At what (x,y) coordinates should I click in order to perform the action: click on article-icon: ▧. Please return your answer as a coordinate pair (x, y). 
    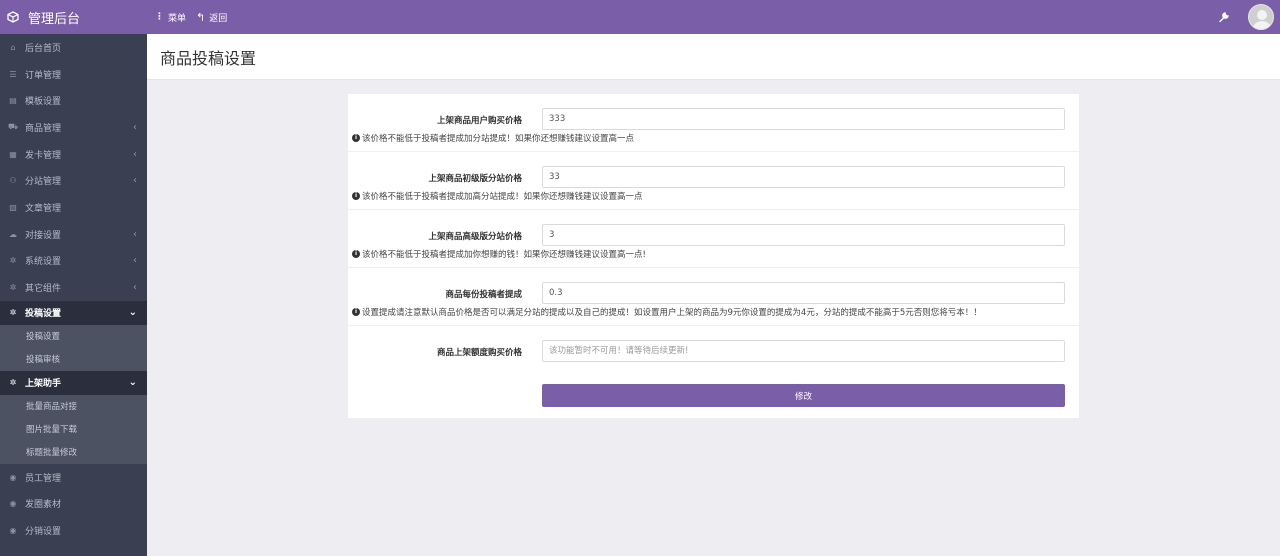
    Looking at the image, I should click on (13, 207).